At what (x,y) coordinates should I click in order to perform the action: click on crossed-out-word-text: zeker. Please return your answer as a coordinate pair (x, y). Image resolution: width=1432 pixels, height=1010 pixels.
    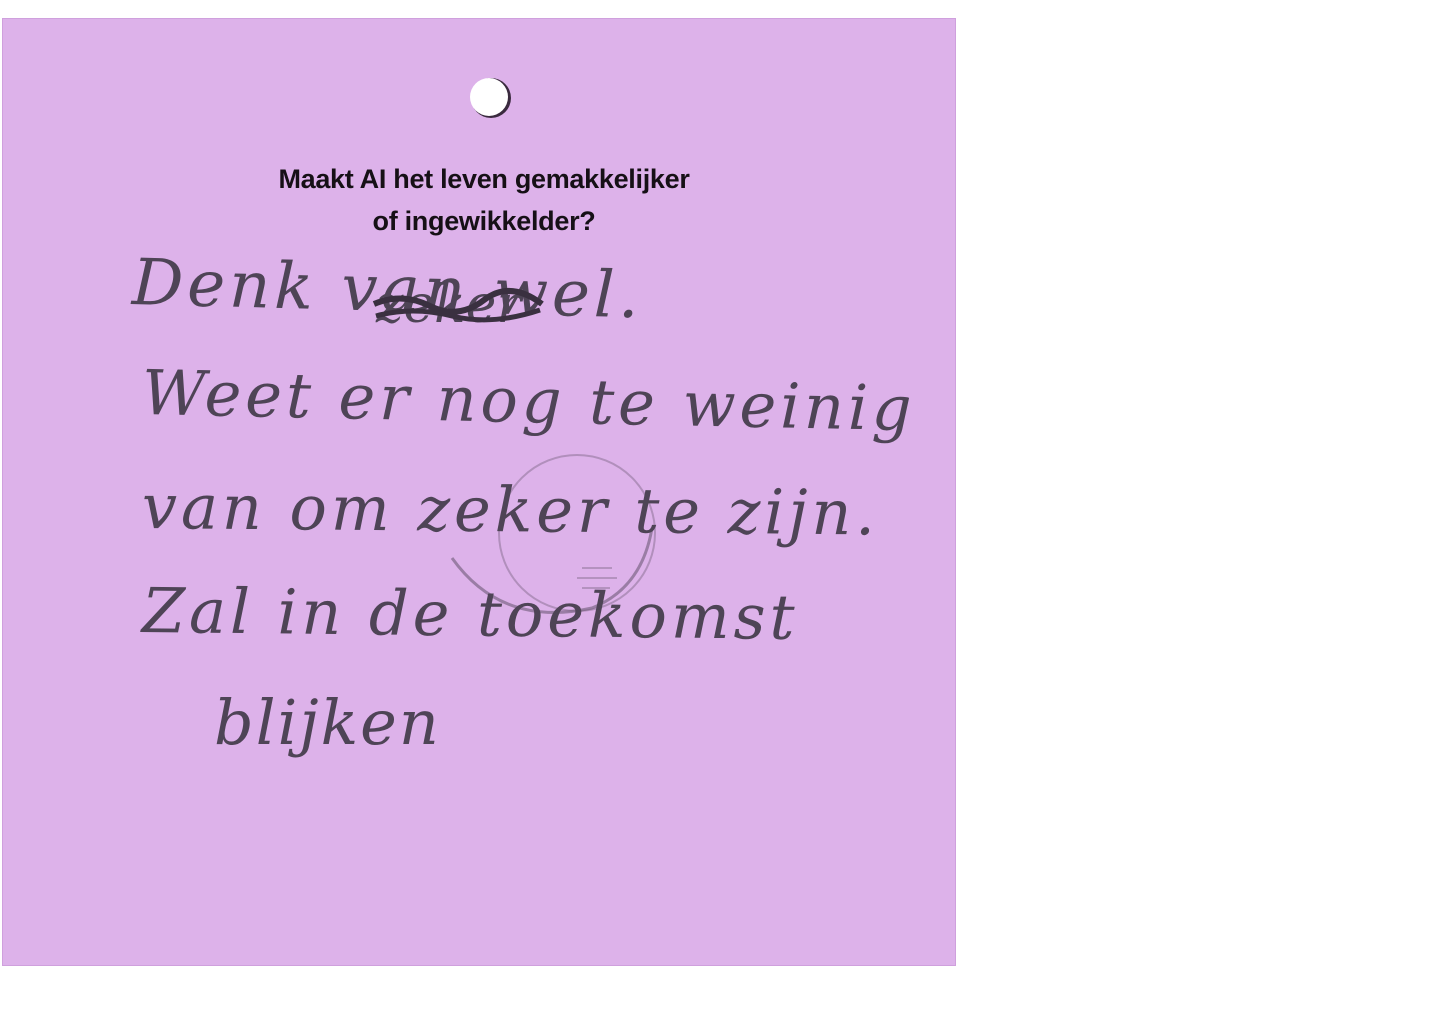
    Looking at the image, I should click on (449, 305).